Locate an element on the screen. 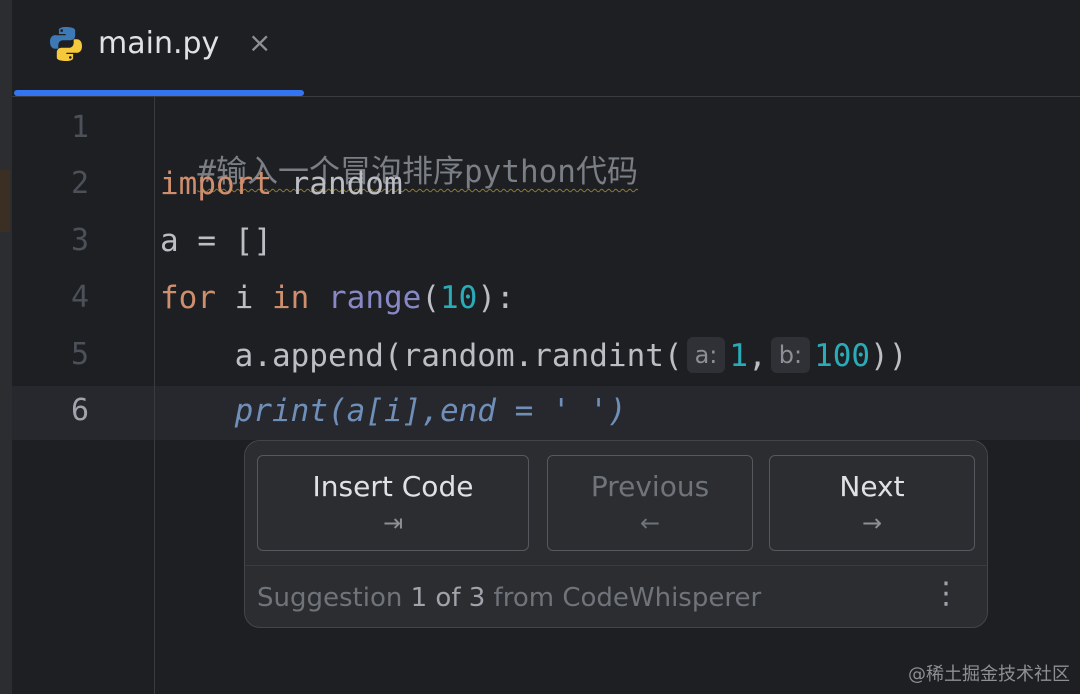  builtin-range: range is located at coordinates (375, 298).